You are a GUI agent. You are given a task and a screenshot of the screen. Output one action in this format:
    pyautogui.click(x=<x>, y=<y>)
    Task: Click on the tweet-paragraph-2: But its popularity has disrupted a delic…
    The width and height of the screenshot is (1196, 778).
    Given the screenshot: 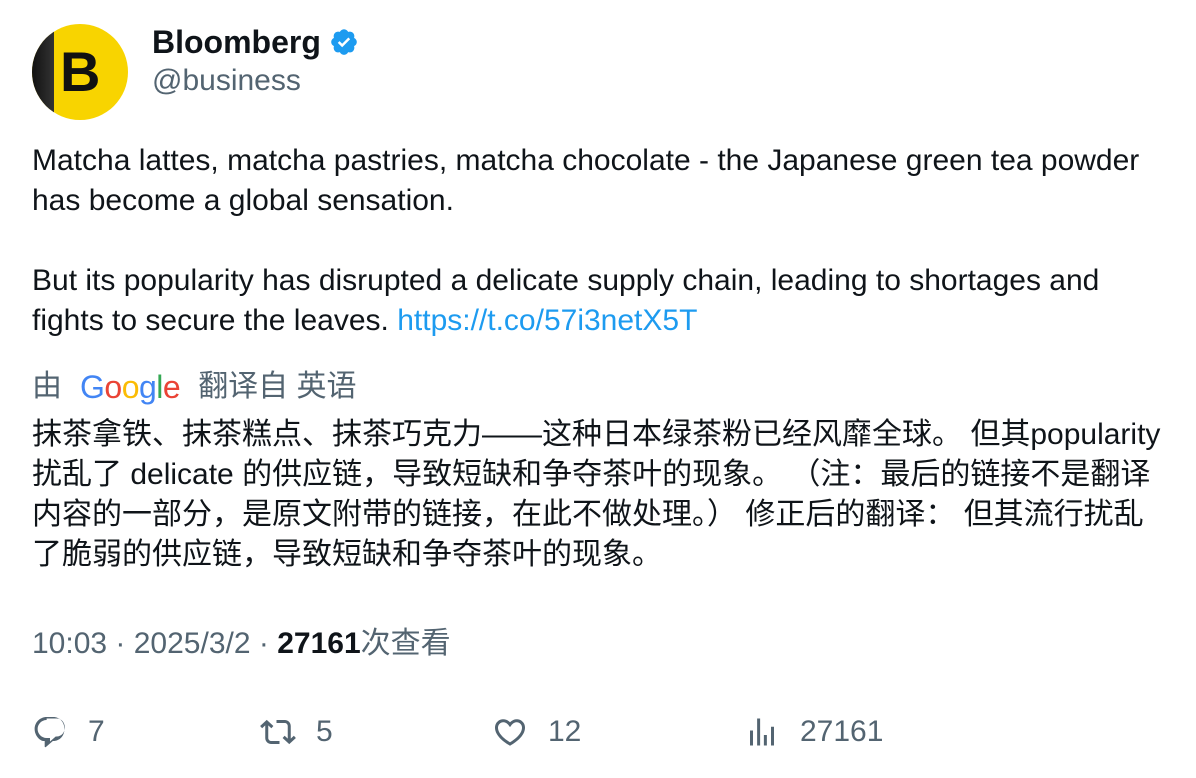 What is the action you would take?
    pyautogui.click(x=592, y=301)
    